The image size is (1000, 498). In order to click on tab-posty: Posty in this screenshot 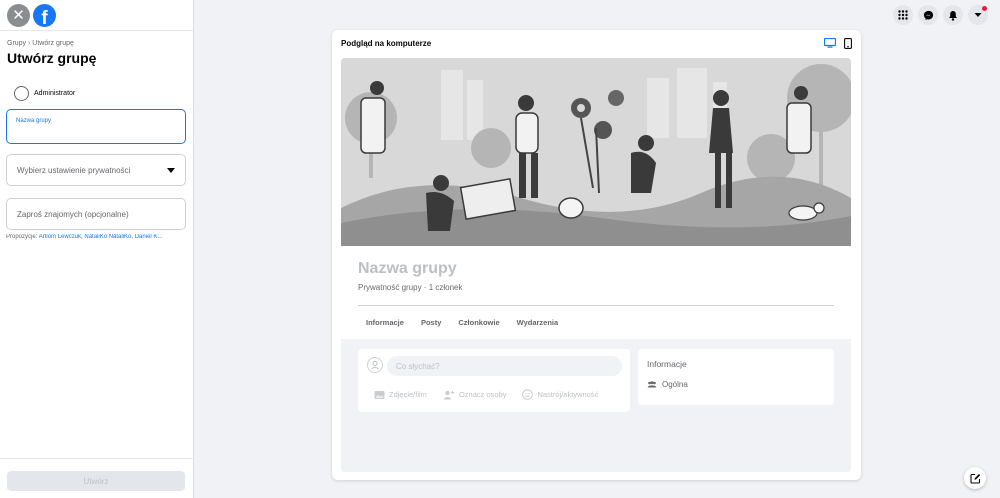, I will do `click(431, 322)`.